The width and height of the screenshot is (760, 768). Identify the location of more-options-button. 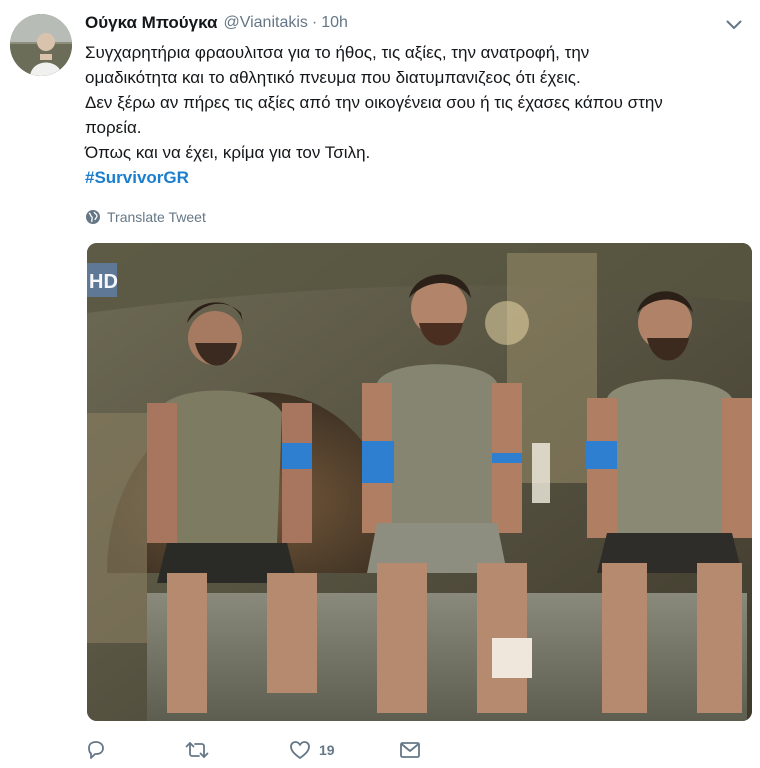
(734, 25).